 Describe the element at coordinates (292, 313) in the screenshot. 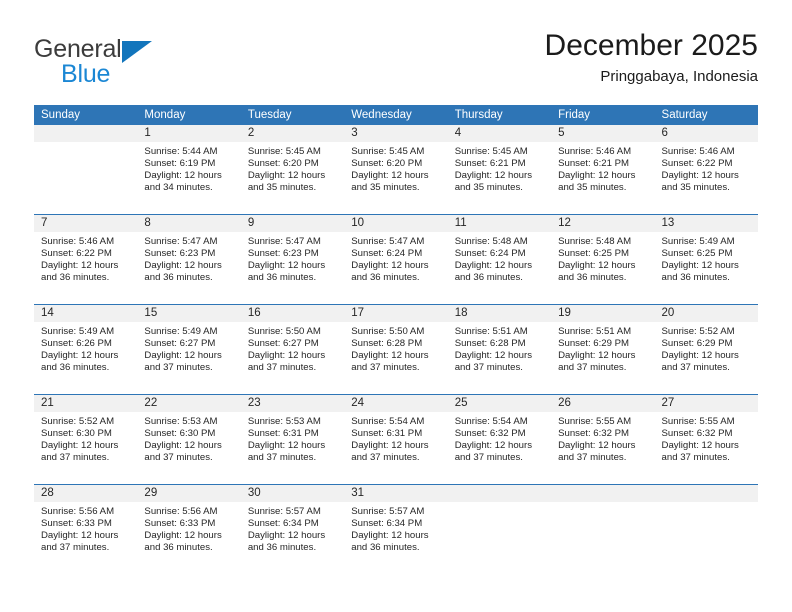

I see `day-number: 16` at that location.